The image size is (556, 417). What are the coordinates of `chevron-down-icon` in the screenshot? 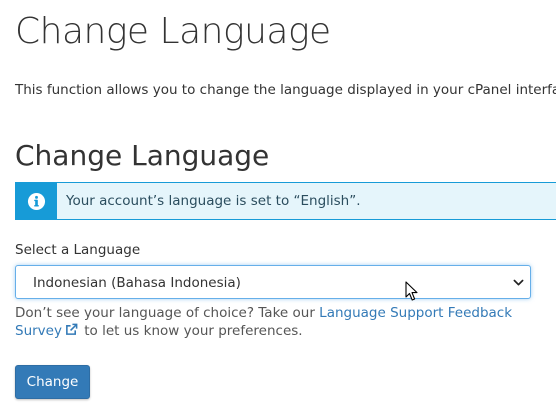 It's located at (518, 282).